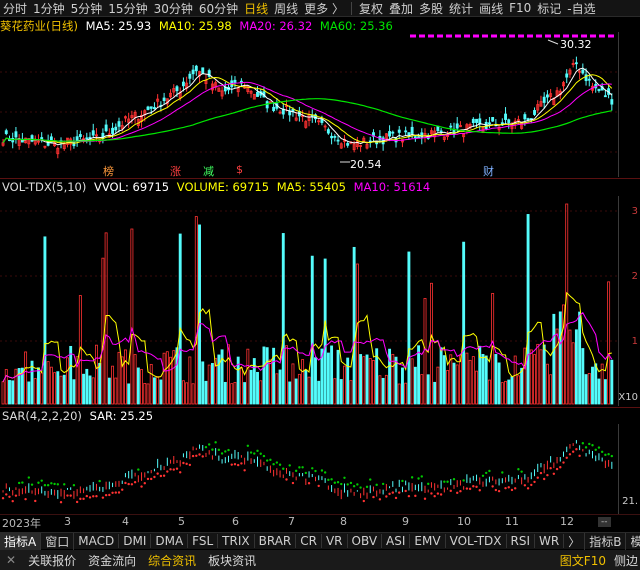 Image resolution: width=640 pixels, height=570 pixels. What do you see at coordinates (132, 187) in the screenshot?
I see `vvol-readout: VVOL: 69715` at bounding box center [132, 187].